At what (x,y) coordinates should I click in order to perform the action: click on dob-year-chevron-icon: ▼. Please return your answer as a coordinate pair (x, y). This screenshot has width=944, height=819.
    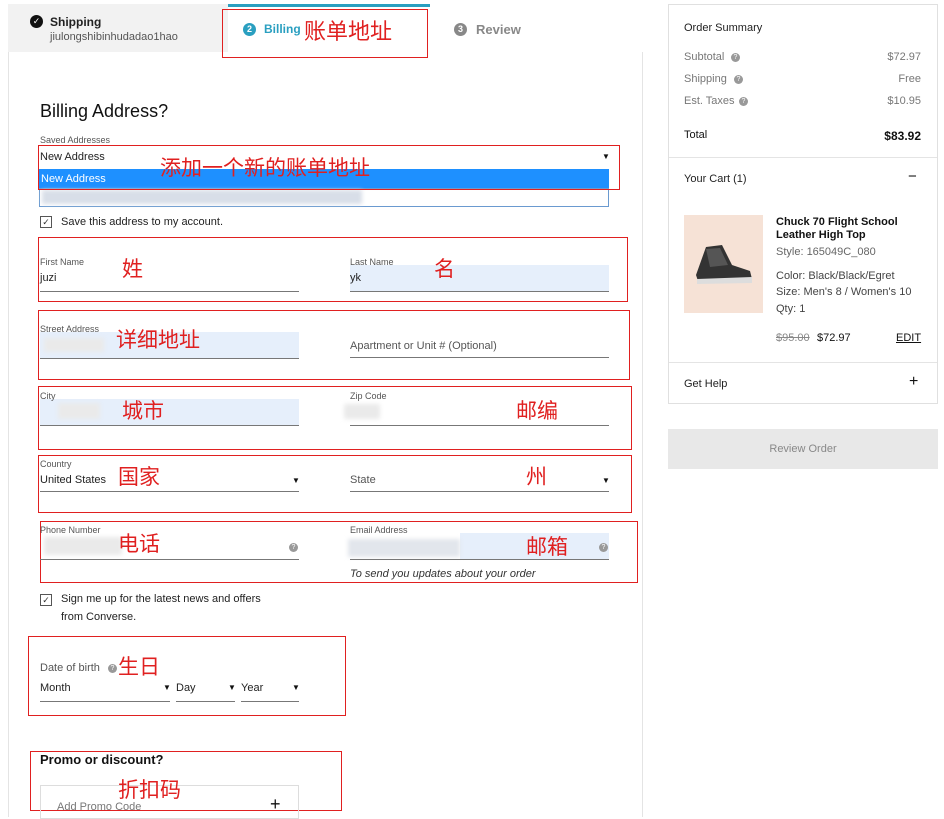
    Looking at the image, I should click on (296, 687).